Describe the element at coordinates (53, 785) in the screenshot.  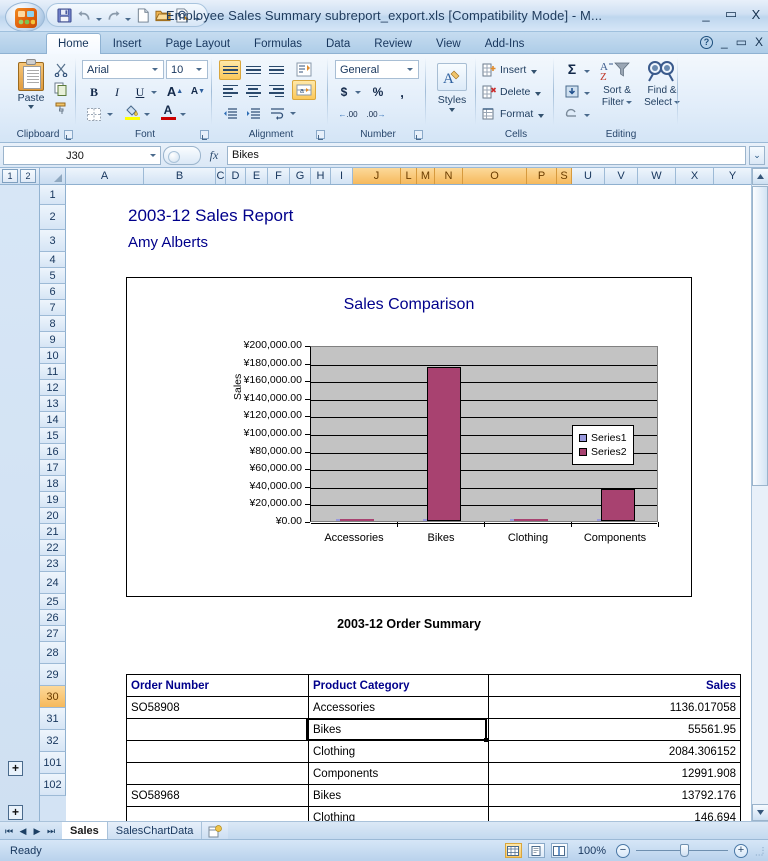
I see `row-header-102: 102` at that location.